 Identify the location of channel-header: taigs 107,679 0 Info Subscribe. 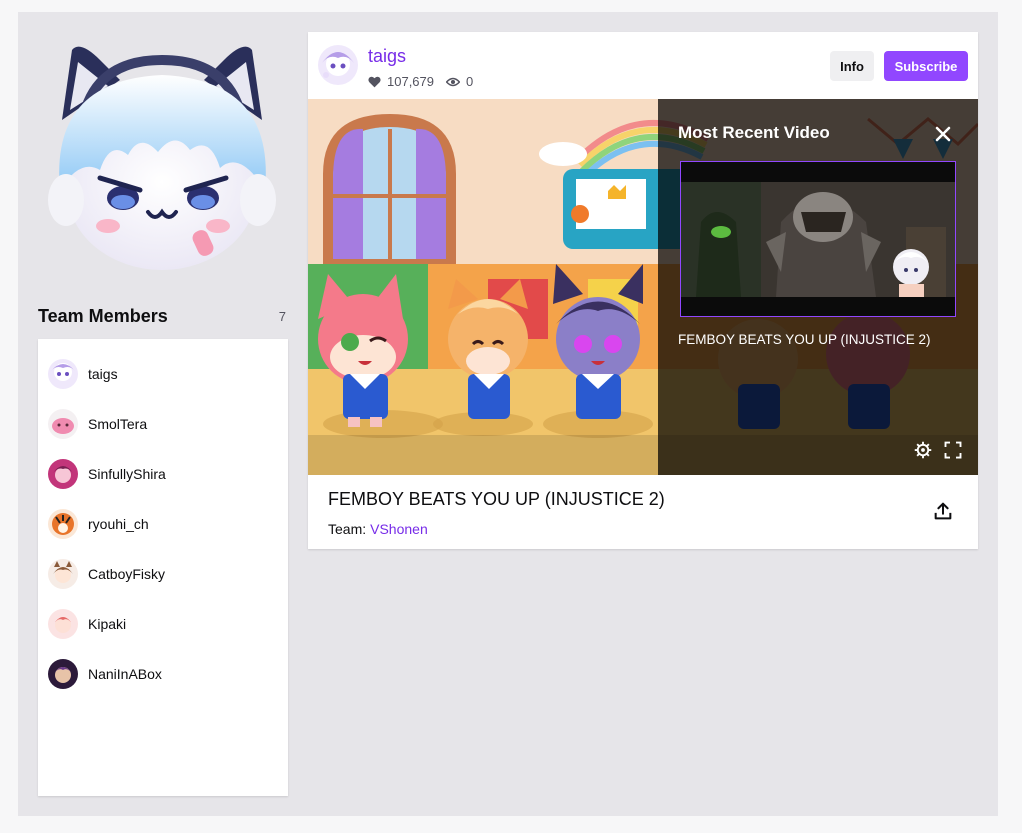
(643, 65).